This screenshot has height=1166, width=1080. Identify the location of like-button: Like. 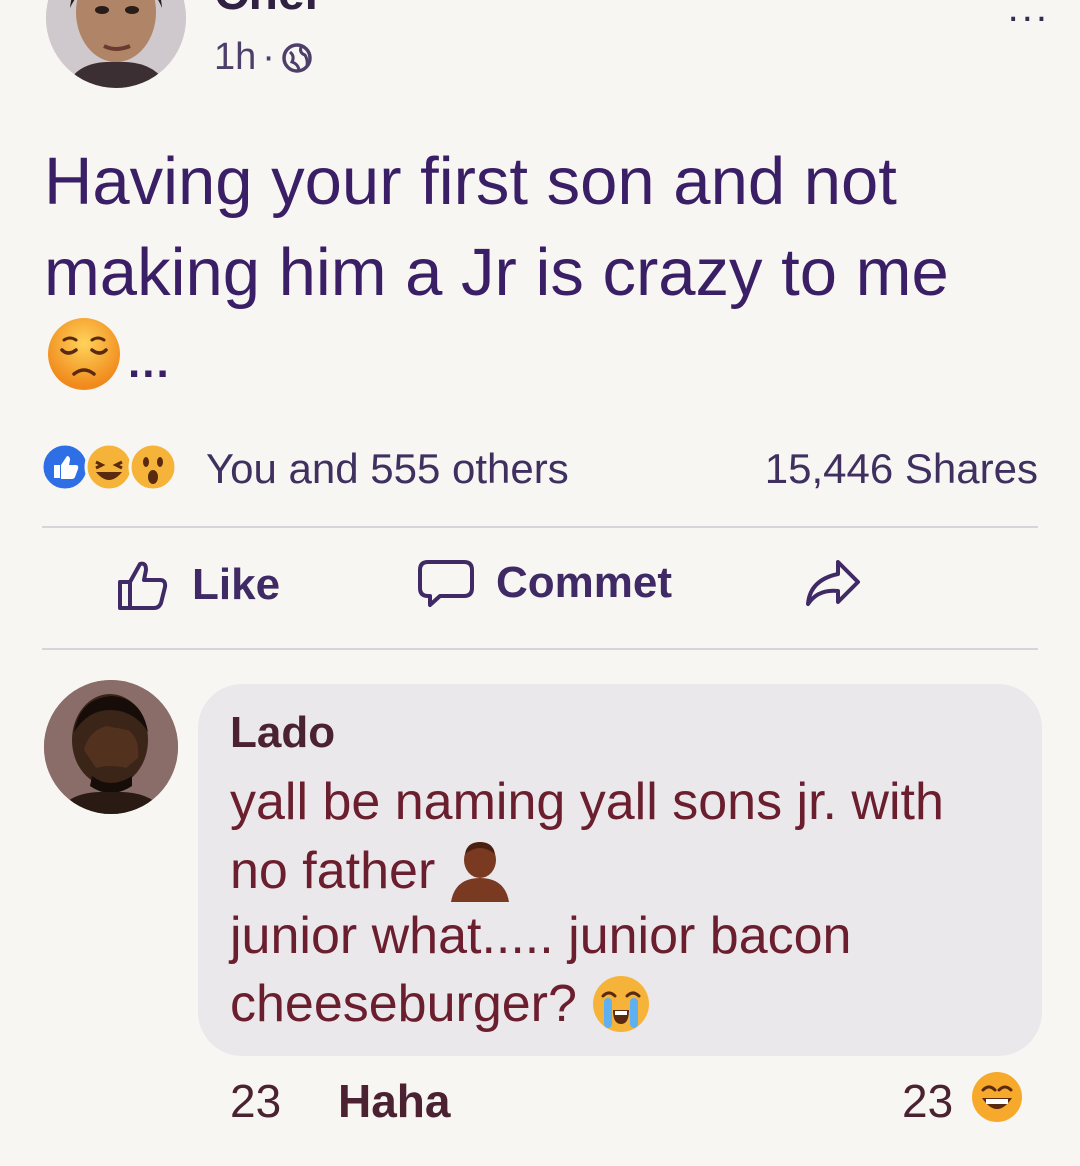
(198, 585).